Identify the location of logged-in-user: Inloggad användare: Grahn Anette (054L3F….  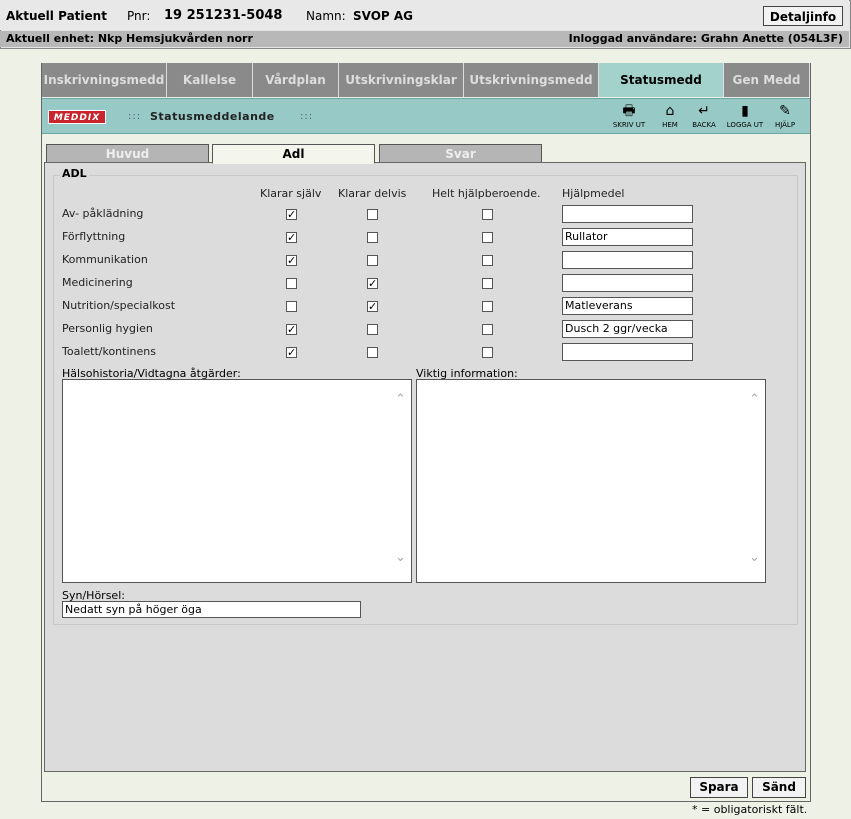
(705, 38).